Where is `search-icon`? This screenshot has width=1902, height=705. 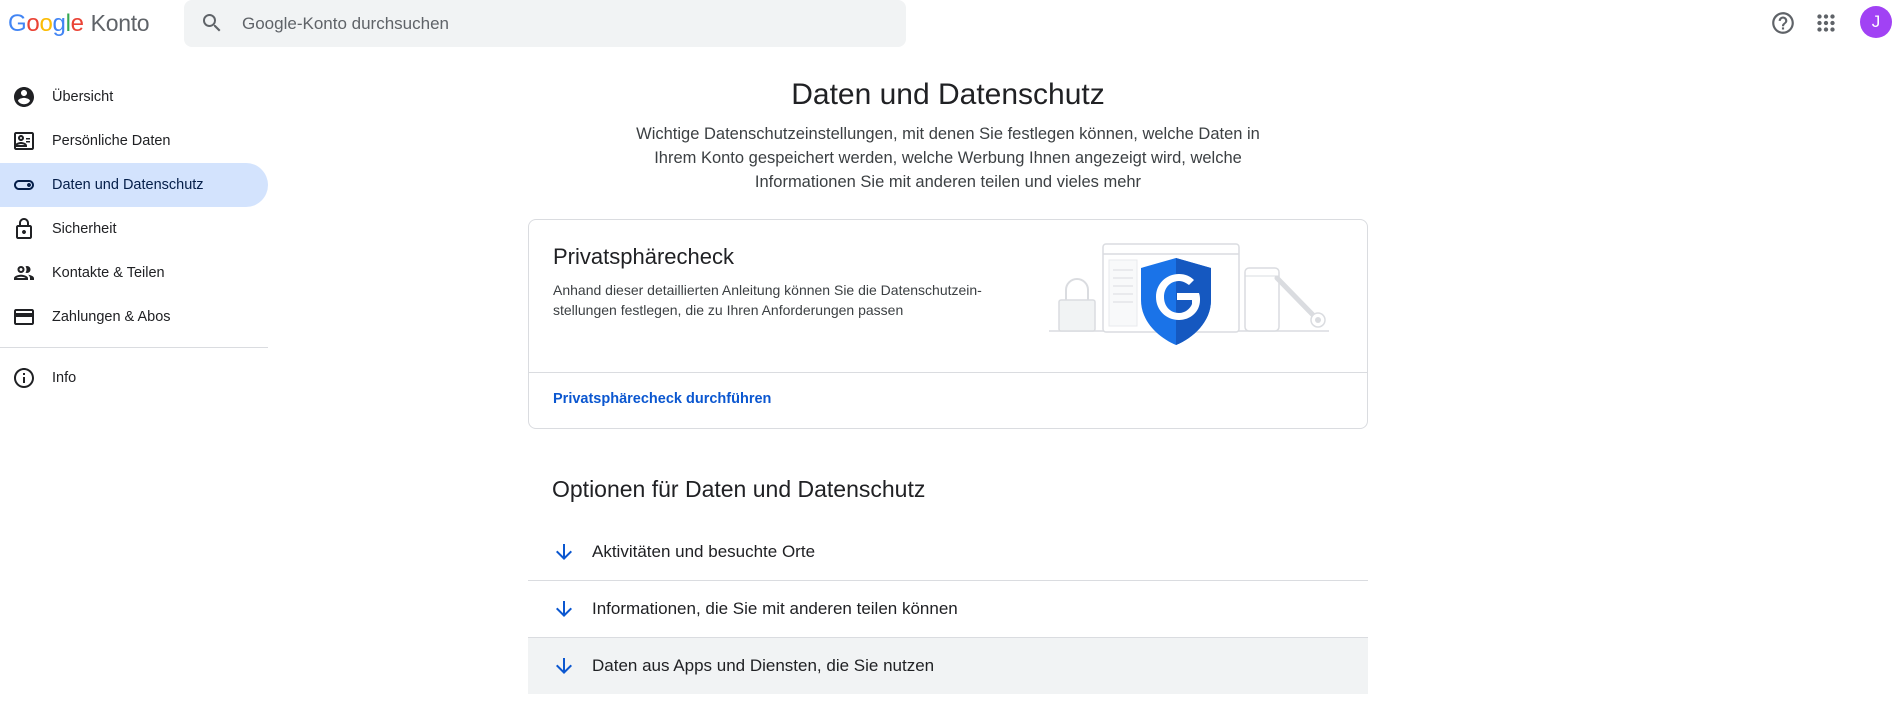 search-icon is located at coordinates (212, 23).